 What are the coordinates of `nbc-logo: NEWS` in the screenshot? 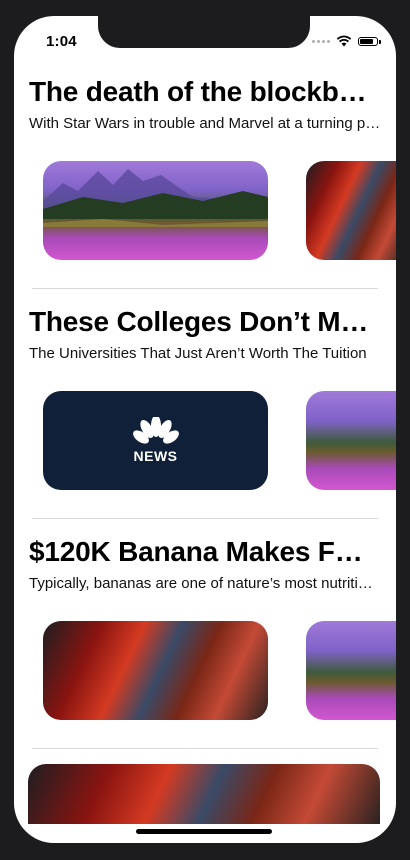 It's located at (156, 440).